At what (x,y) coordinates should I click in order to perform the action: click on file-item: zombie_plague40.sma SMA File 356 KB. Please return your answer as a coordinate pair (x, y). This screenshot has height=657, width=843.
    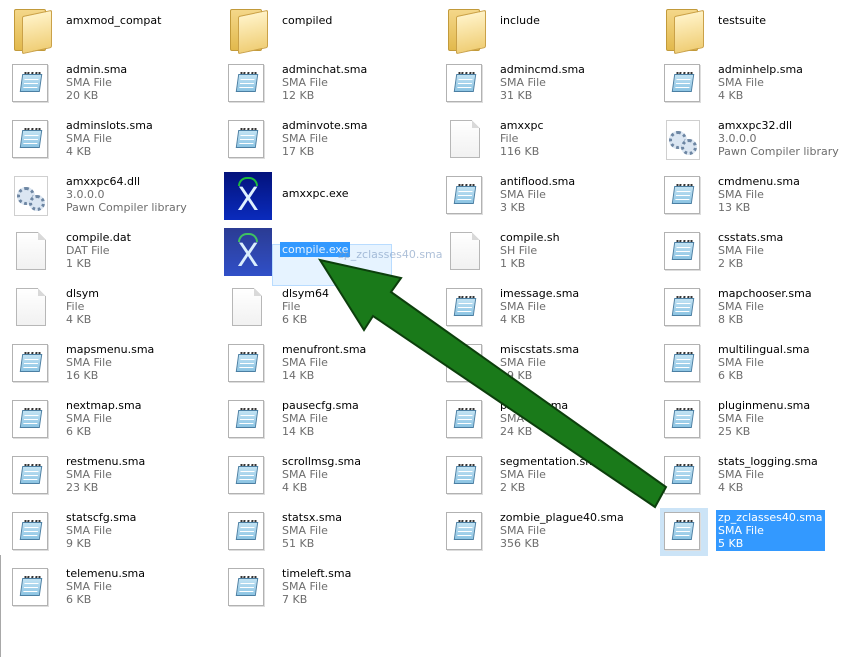
    Looking at the image, I should click on (542, 534).